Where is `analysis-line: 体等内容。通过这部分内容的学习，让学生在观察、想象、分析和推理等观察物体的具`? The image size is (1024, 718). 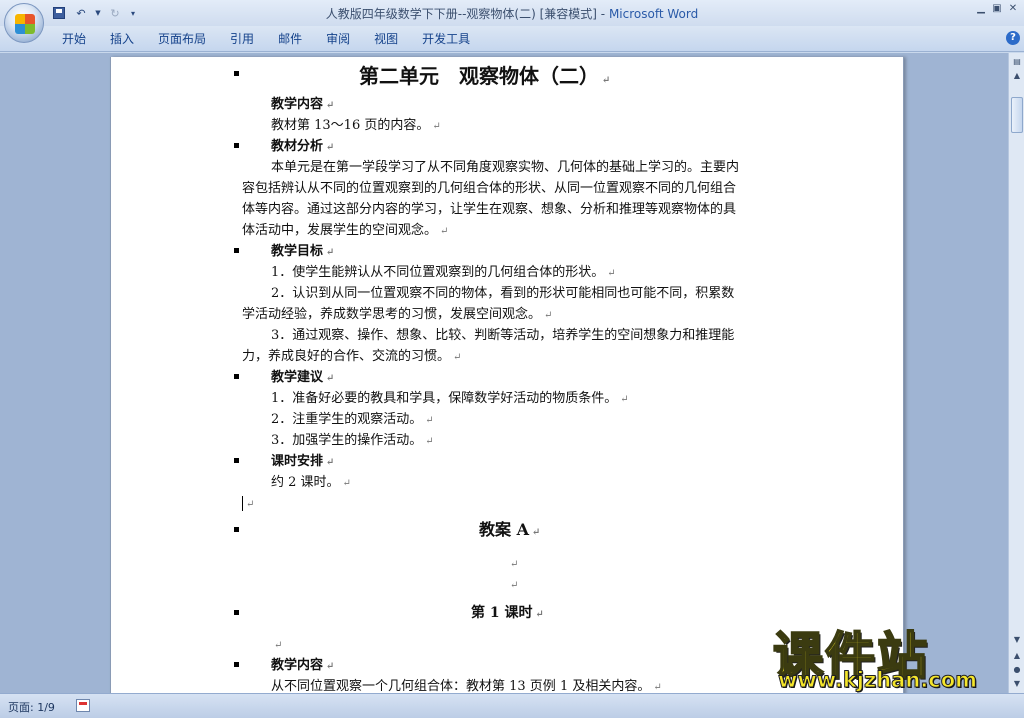
analysis-line: 体等内容。通过这部分内容的学习，让学生在观察、想象、分析和推理等观察物体的具 is located at coordinates (489, 209).